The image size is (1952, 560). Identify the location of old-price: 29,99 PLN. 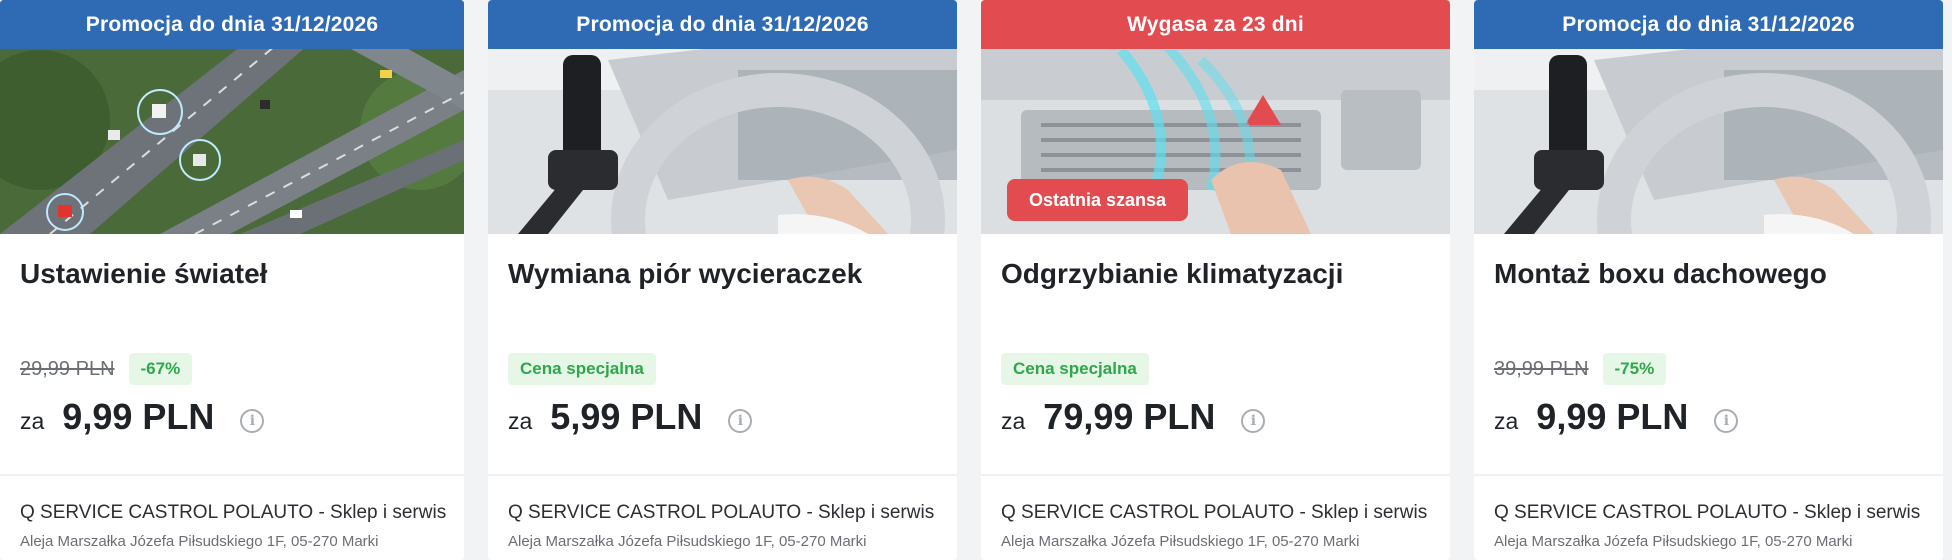
(67, 368).